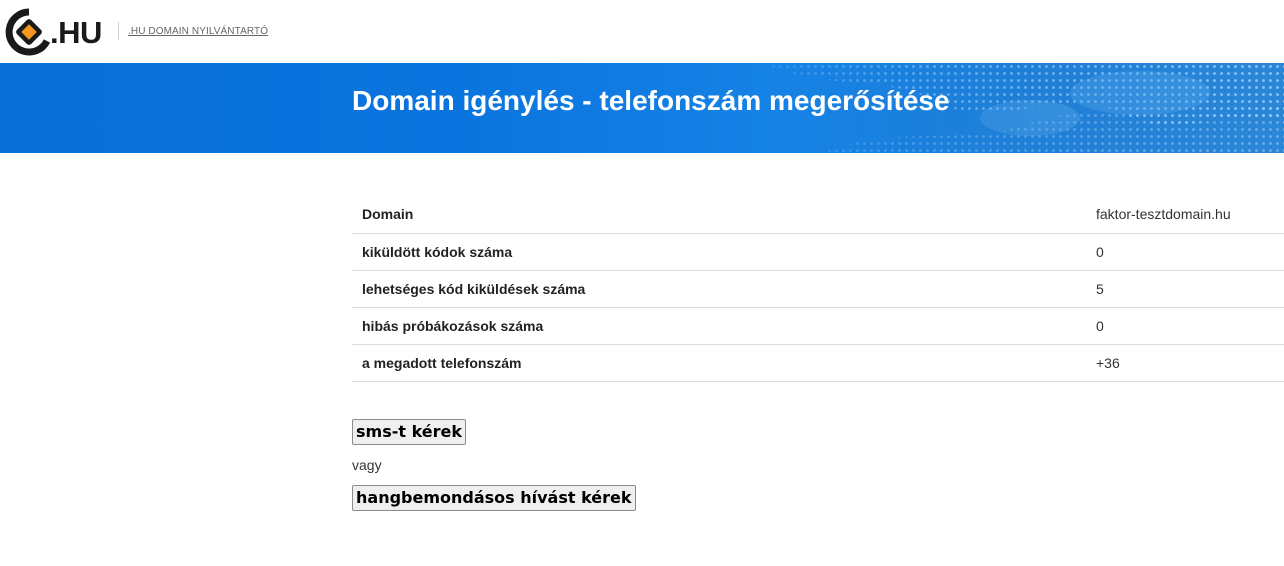 This screenshot has height=566, width=1284. Describe the element at coordinates (719, 363) in the screenshot. I see `row-label: a megadott telefonszám` at that location.